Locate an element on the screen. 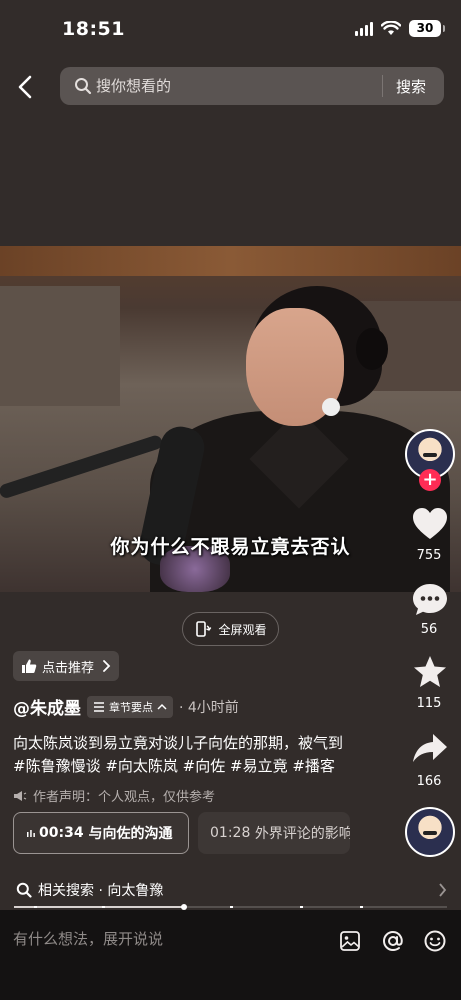 This screenshot has height=1000, width=461. cellular-signal-icon is located at coordinates (364, 28).